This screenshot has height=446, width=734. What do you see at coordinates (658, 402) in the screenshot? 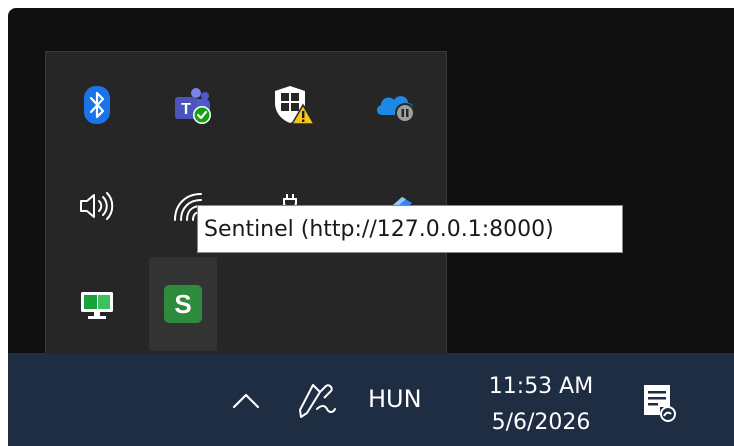
I see `notification-center-icon` at bounding box center [658, 402].